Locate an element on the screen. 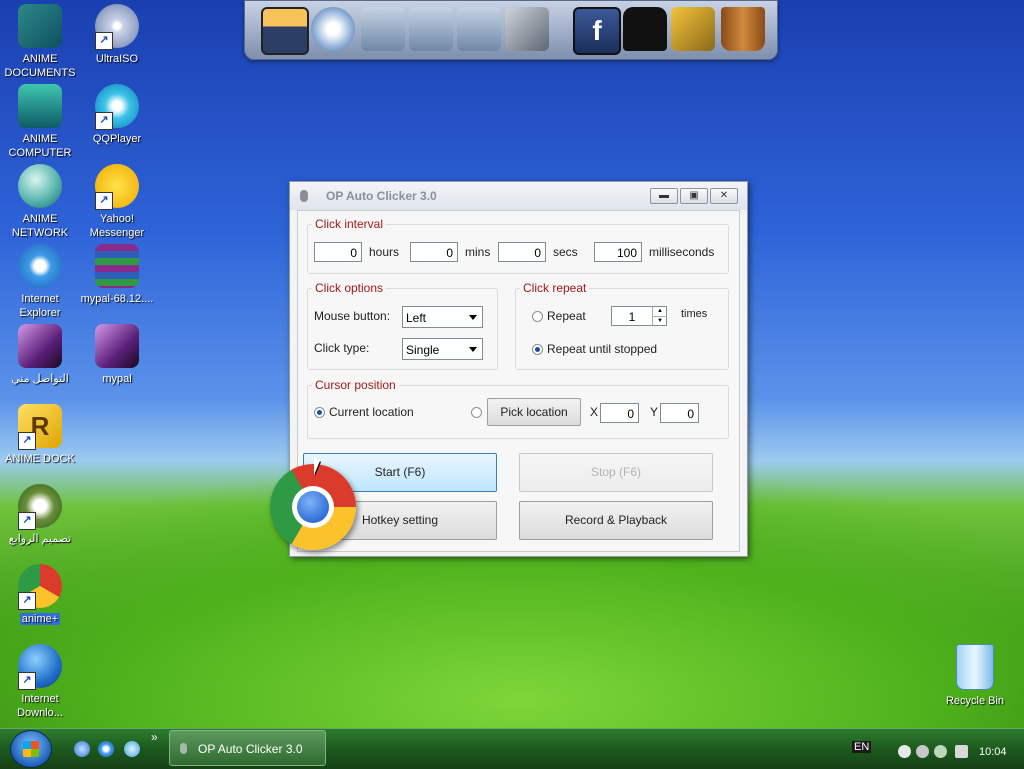 The width and height of the screenshot is (1024, 769). top-dock: f is located at coordinates (511, 30).